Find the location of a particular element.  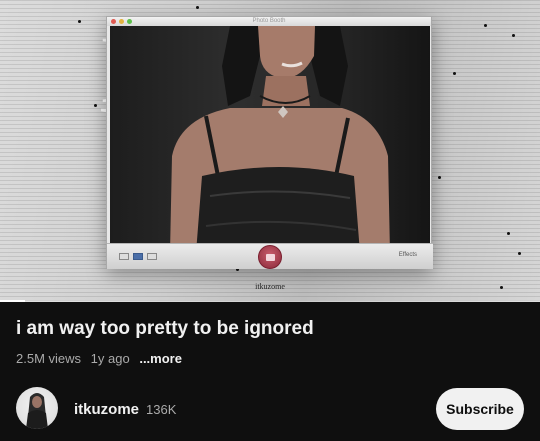

channel-row: itkuzome 136K Subscribe is located at coordinates (270, 409).